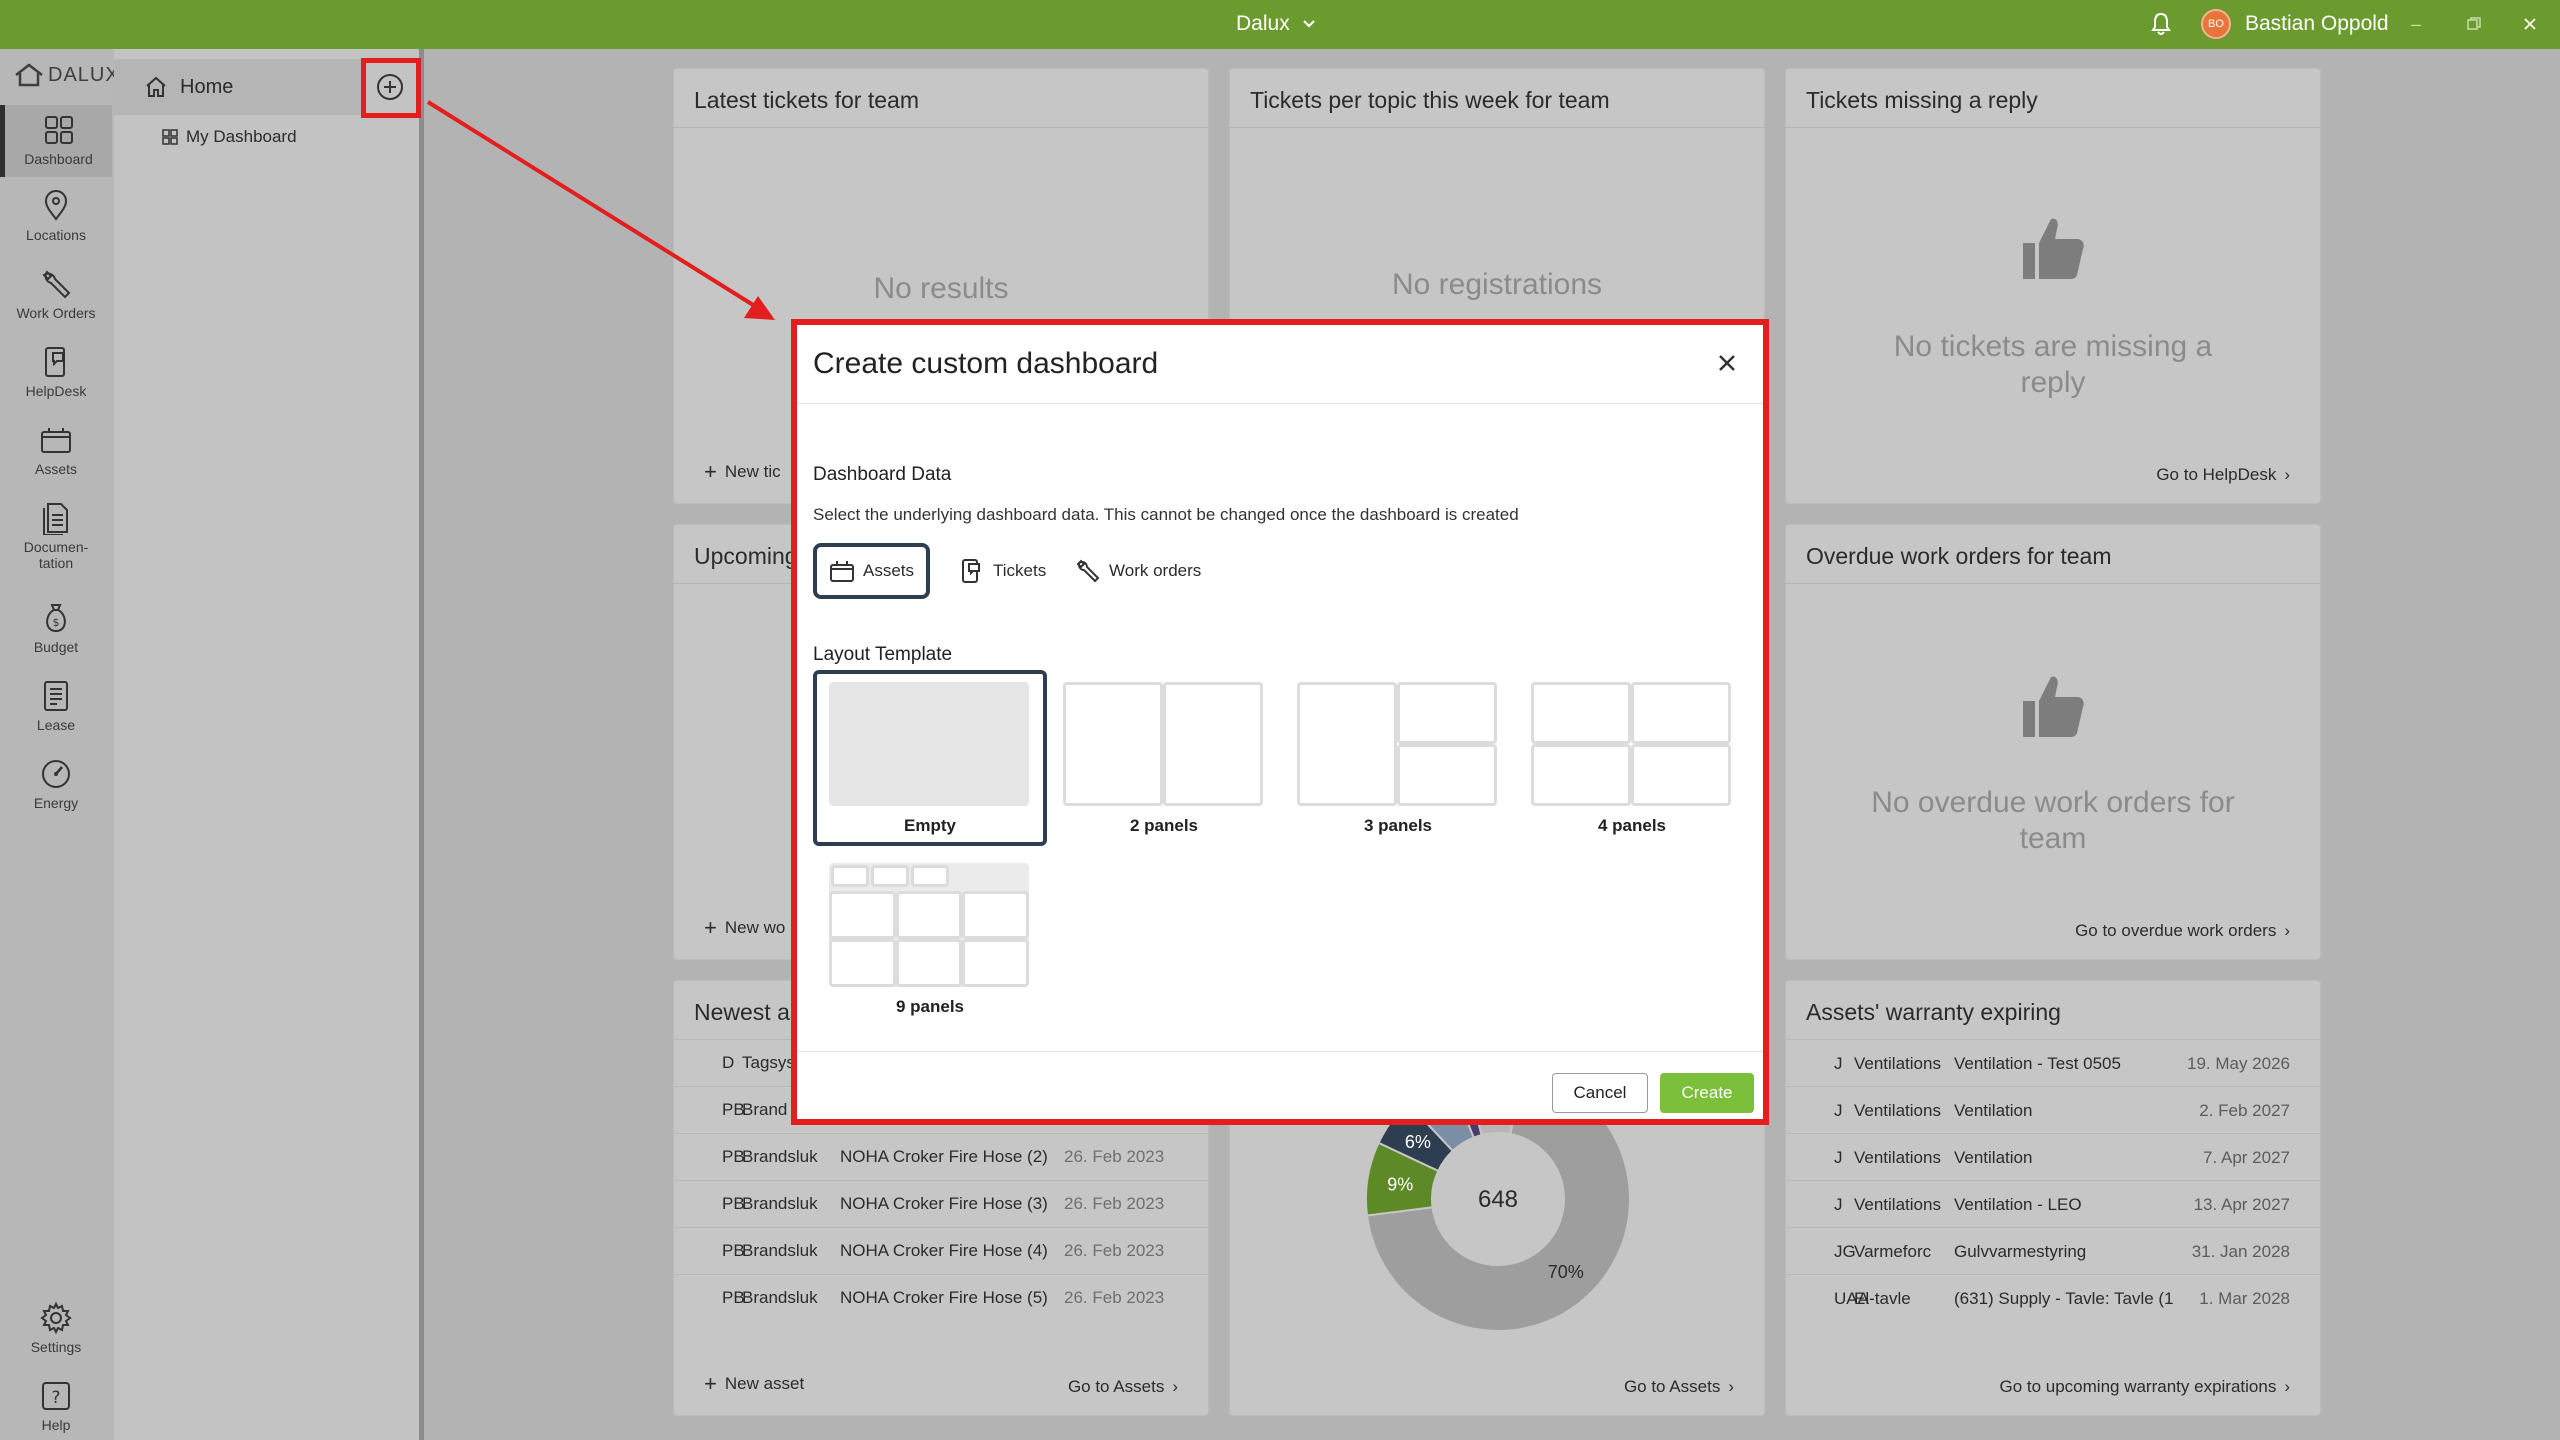 Image resolution: width=2560 pixels, height=1440 pixels. Describe the element at coordinates (56, 637) in the screenshot. I see `rail-item-budget: $ Budget` at that location.